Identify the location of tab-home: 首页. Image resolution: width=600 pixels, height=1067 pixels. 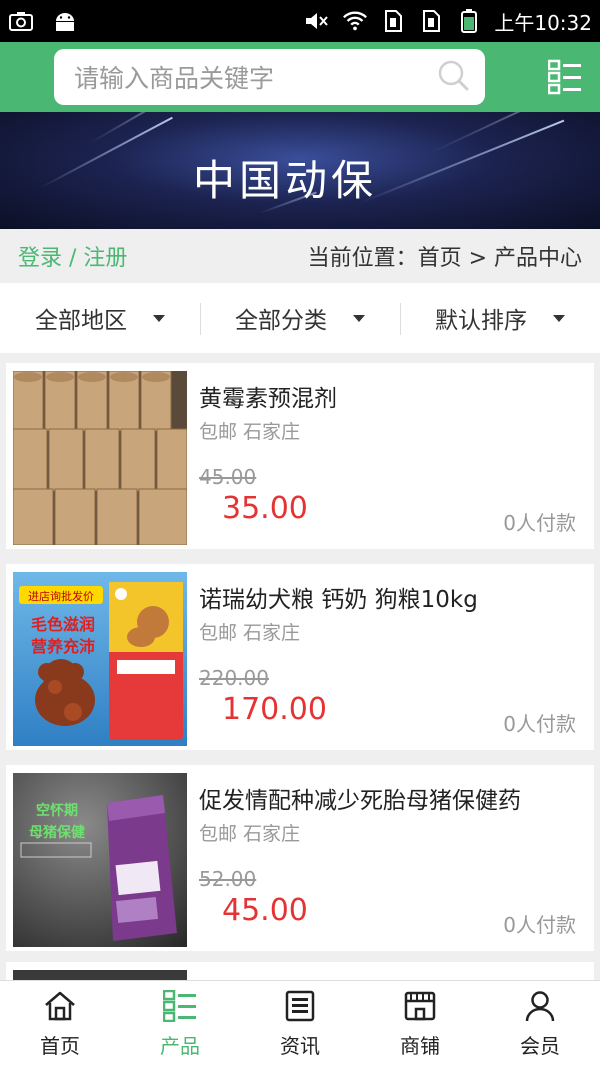
(60, 1024).